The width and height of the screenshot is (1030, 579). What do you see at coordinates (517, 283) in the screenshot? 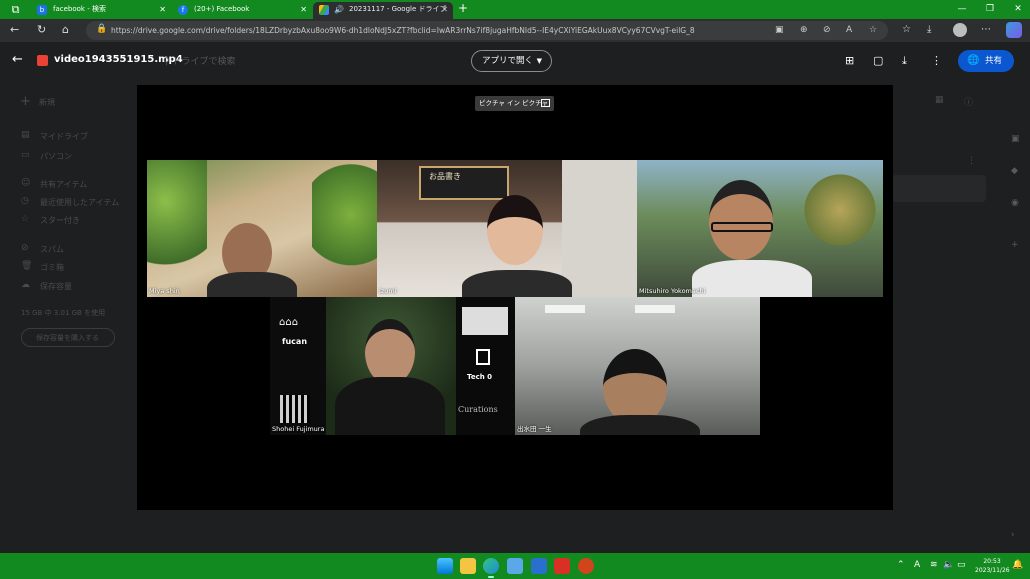
I see `body-graphic` at bounding box center [517, 283].